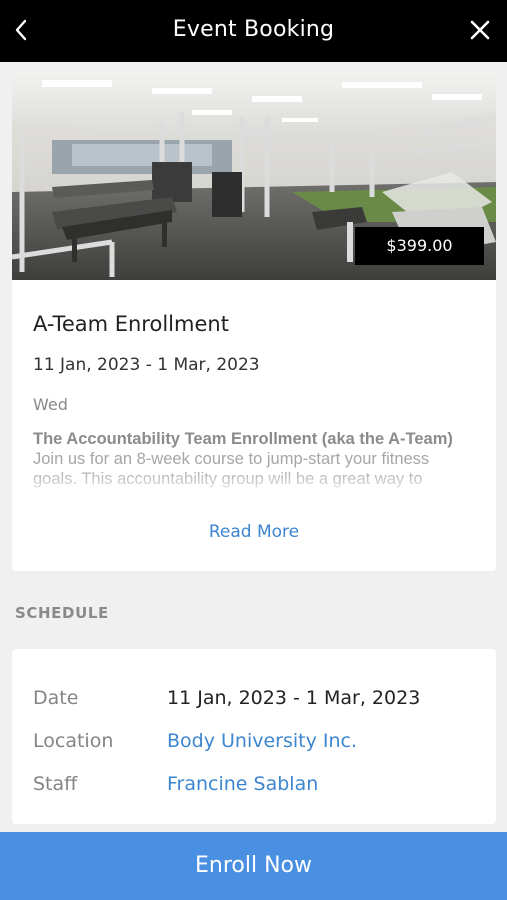  What do you see at coordinates (55, 784) in the screenshot?
I see `schedule-label: Staff` at bounding box center [55, 784].